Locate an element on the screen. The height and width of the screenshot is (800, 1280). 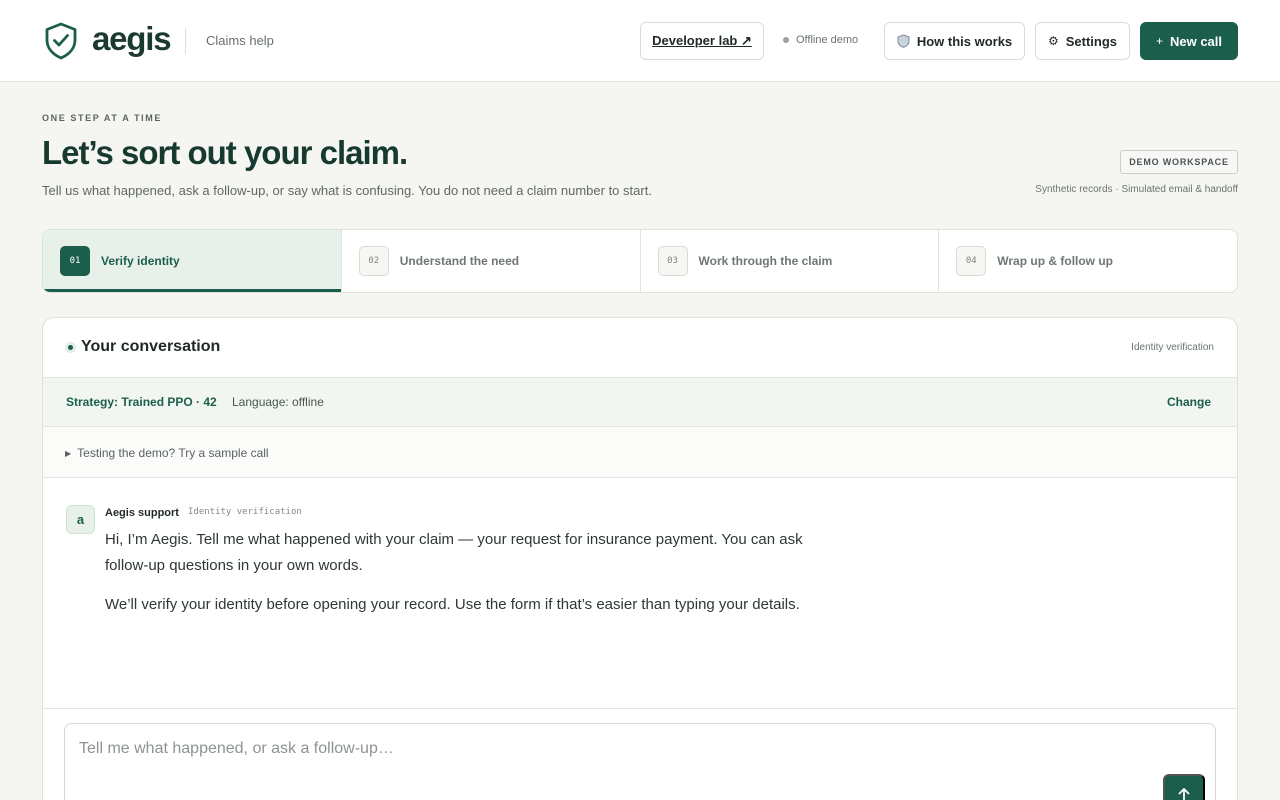
developer-lab-button: Developer lab ↗ is located at coordinates (702, 41).